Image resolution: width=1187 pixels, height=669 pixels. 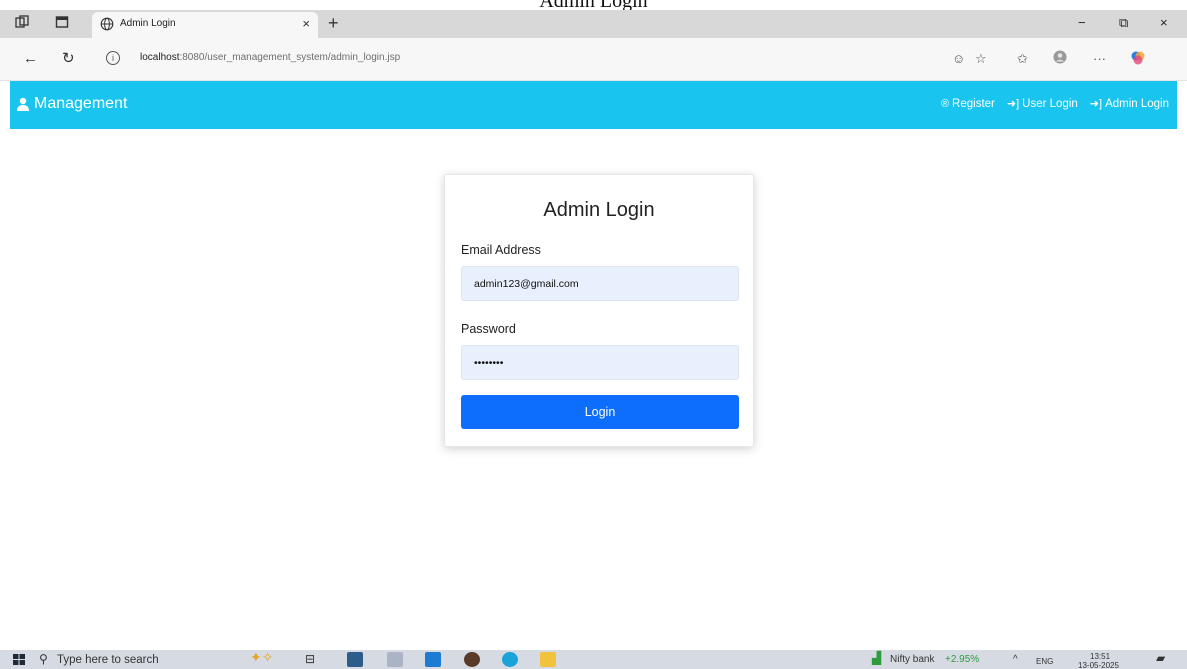 What do you see at coordinates (1098, 664) in the screenshot?
I see `clock-date: 13-05-2025` at bounding box center [1098, 664].